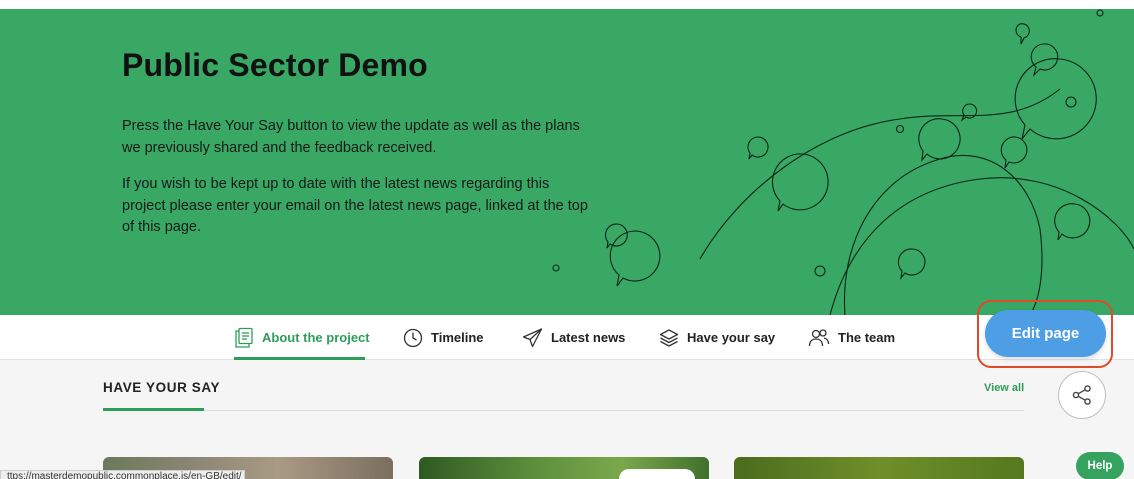  Describe the element at coordinates (275, 65) in the screenshot. I see `page-title: Public Sector Demo` at that location.